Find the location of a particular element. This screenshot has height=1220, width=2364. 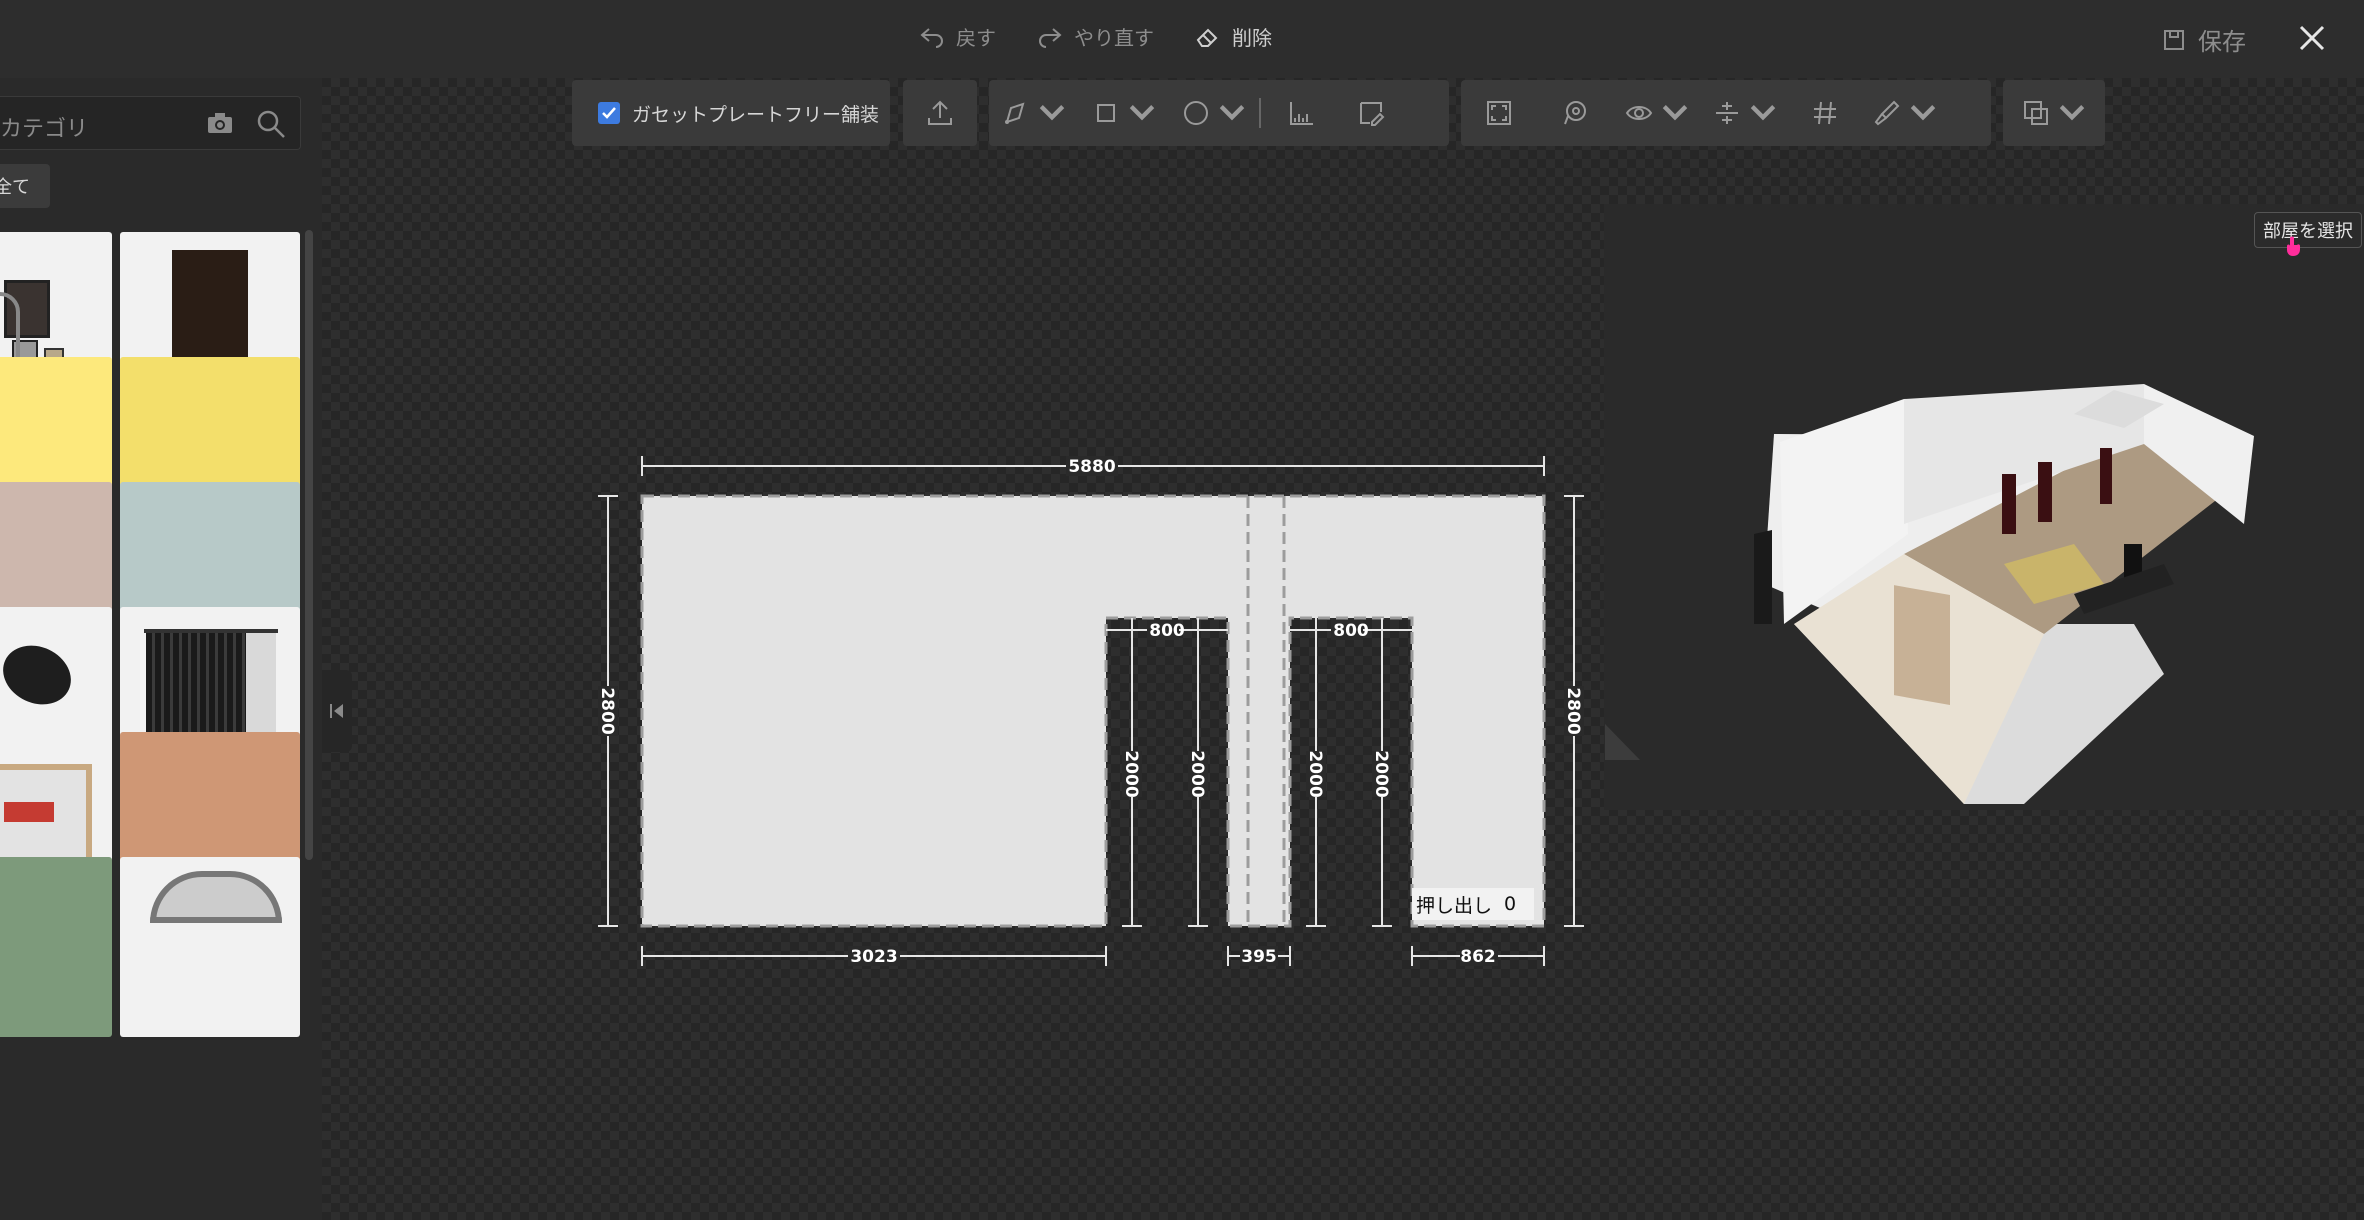

gusset-checkbox is located at coordinates (609, 113).